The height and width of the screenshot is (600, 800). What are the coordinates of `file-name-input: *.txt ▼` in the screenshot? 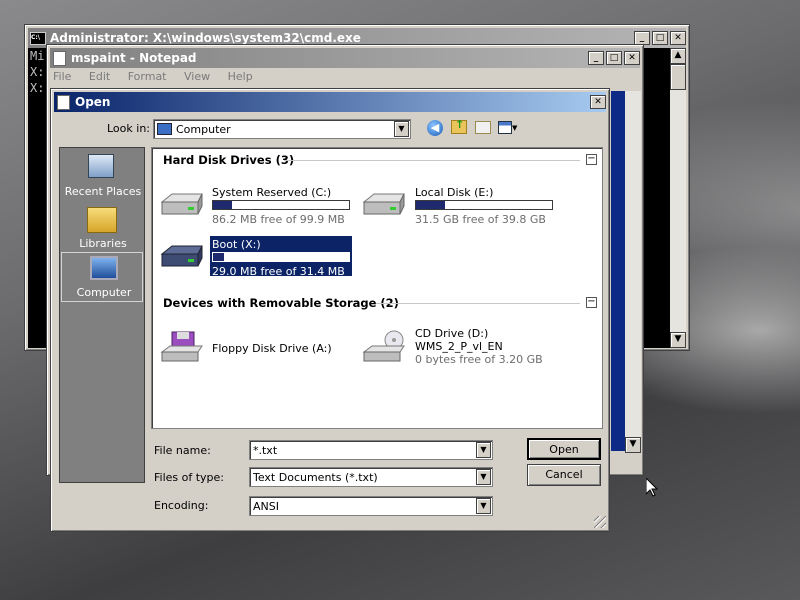 It's located at (371, 450).